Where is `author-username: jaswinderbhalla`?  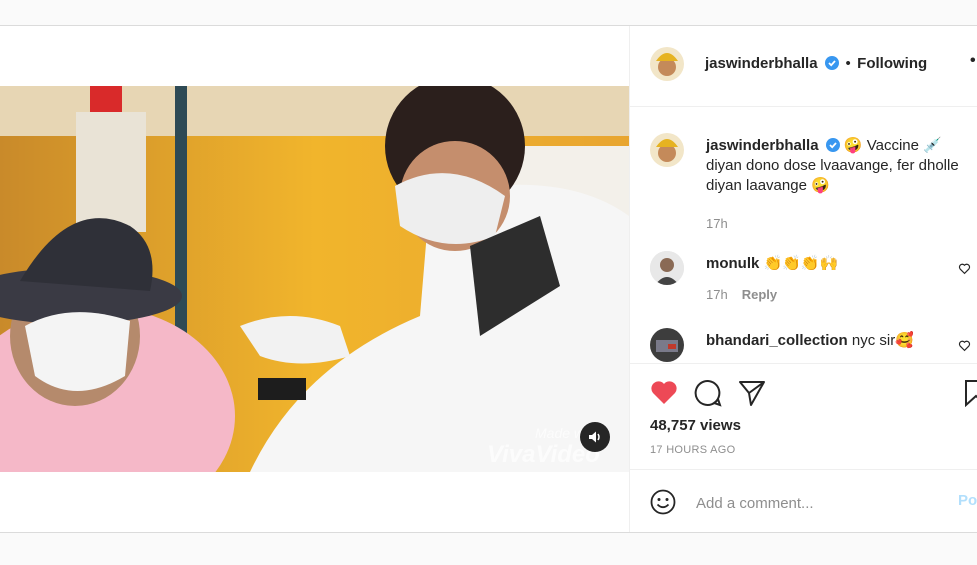 author-username: jaswinderbhalla is located at coordinates (761, 63).